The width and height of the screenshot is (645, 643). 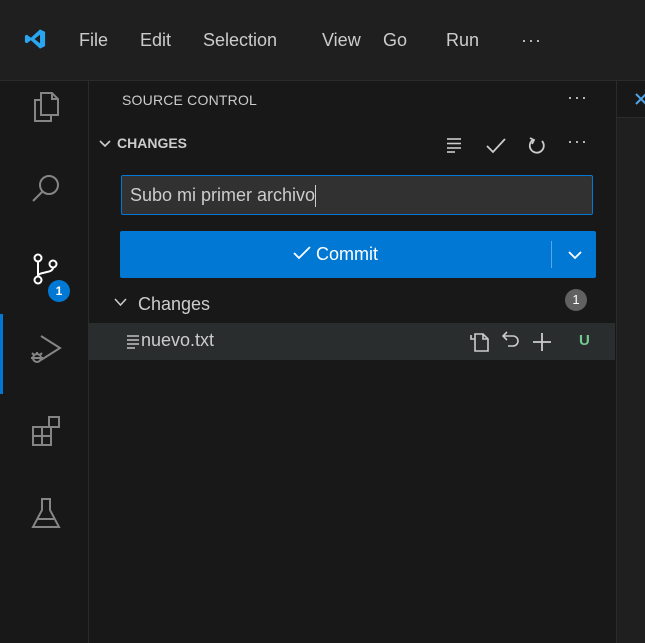 I want to click on commit-button-label: Commit, so click(x=347, y=254).